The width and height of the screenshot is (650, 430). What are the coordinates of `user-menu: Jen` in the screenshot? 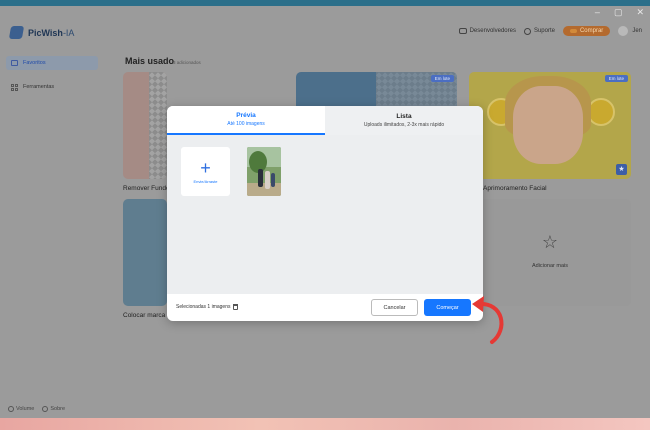 It's located at (630, 31).